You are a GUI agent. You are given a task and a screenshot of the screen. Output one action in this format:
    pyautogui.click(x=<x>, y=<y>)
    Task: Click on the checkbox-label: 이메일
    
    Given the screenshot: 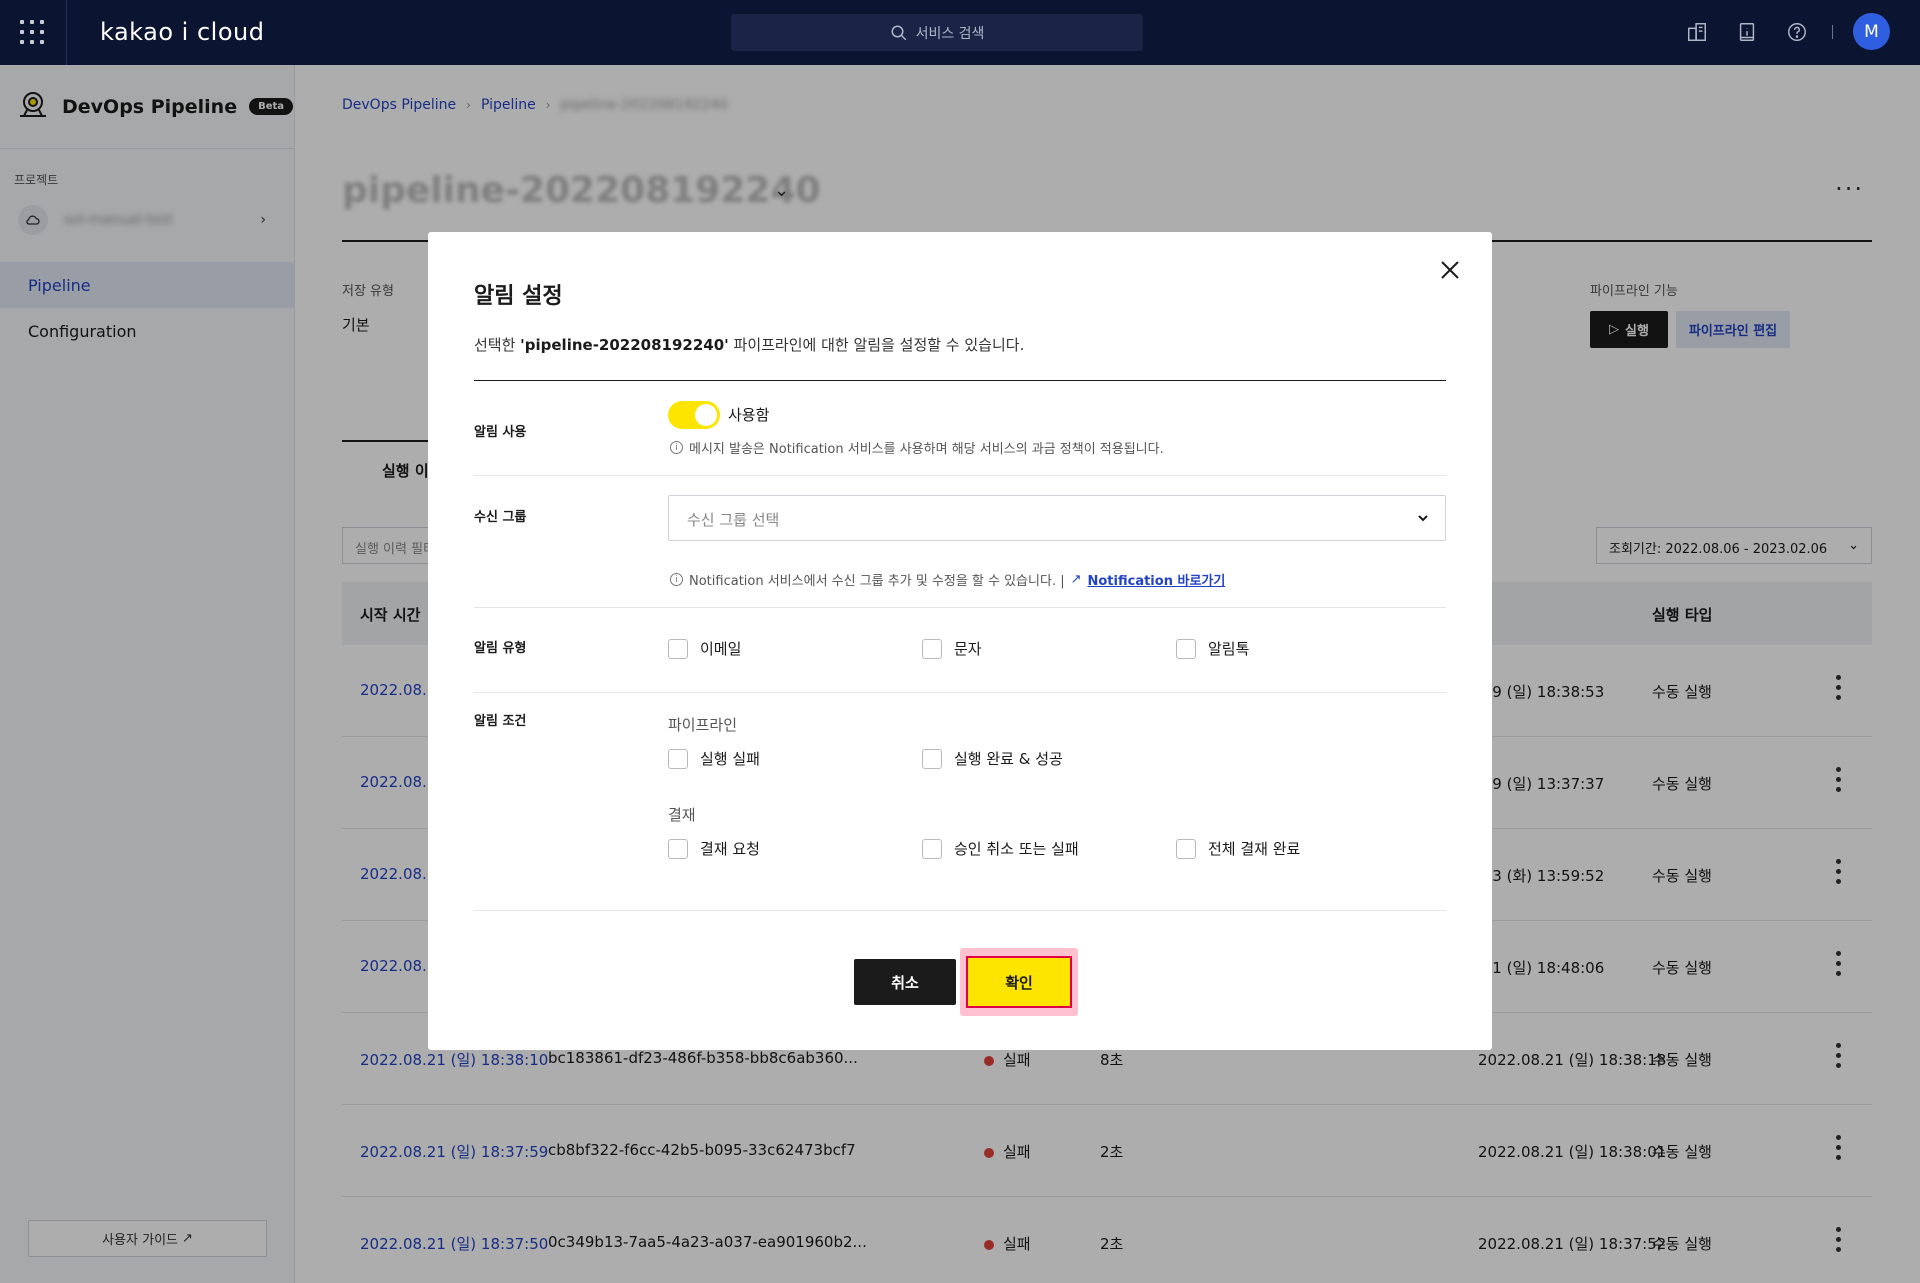 What is the action you would take?
    pyautogui.click(x=721, y=649)
    